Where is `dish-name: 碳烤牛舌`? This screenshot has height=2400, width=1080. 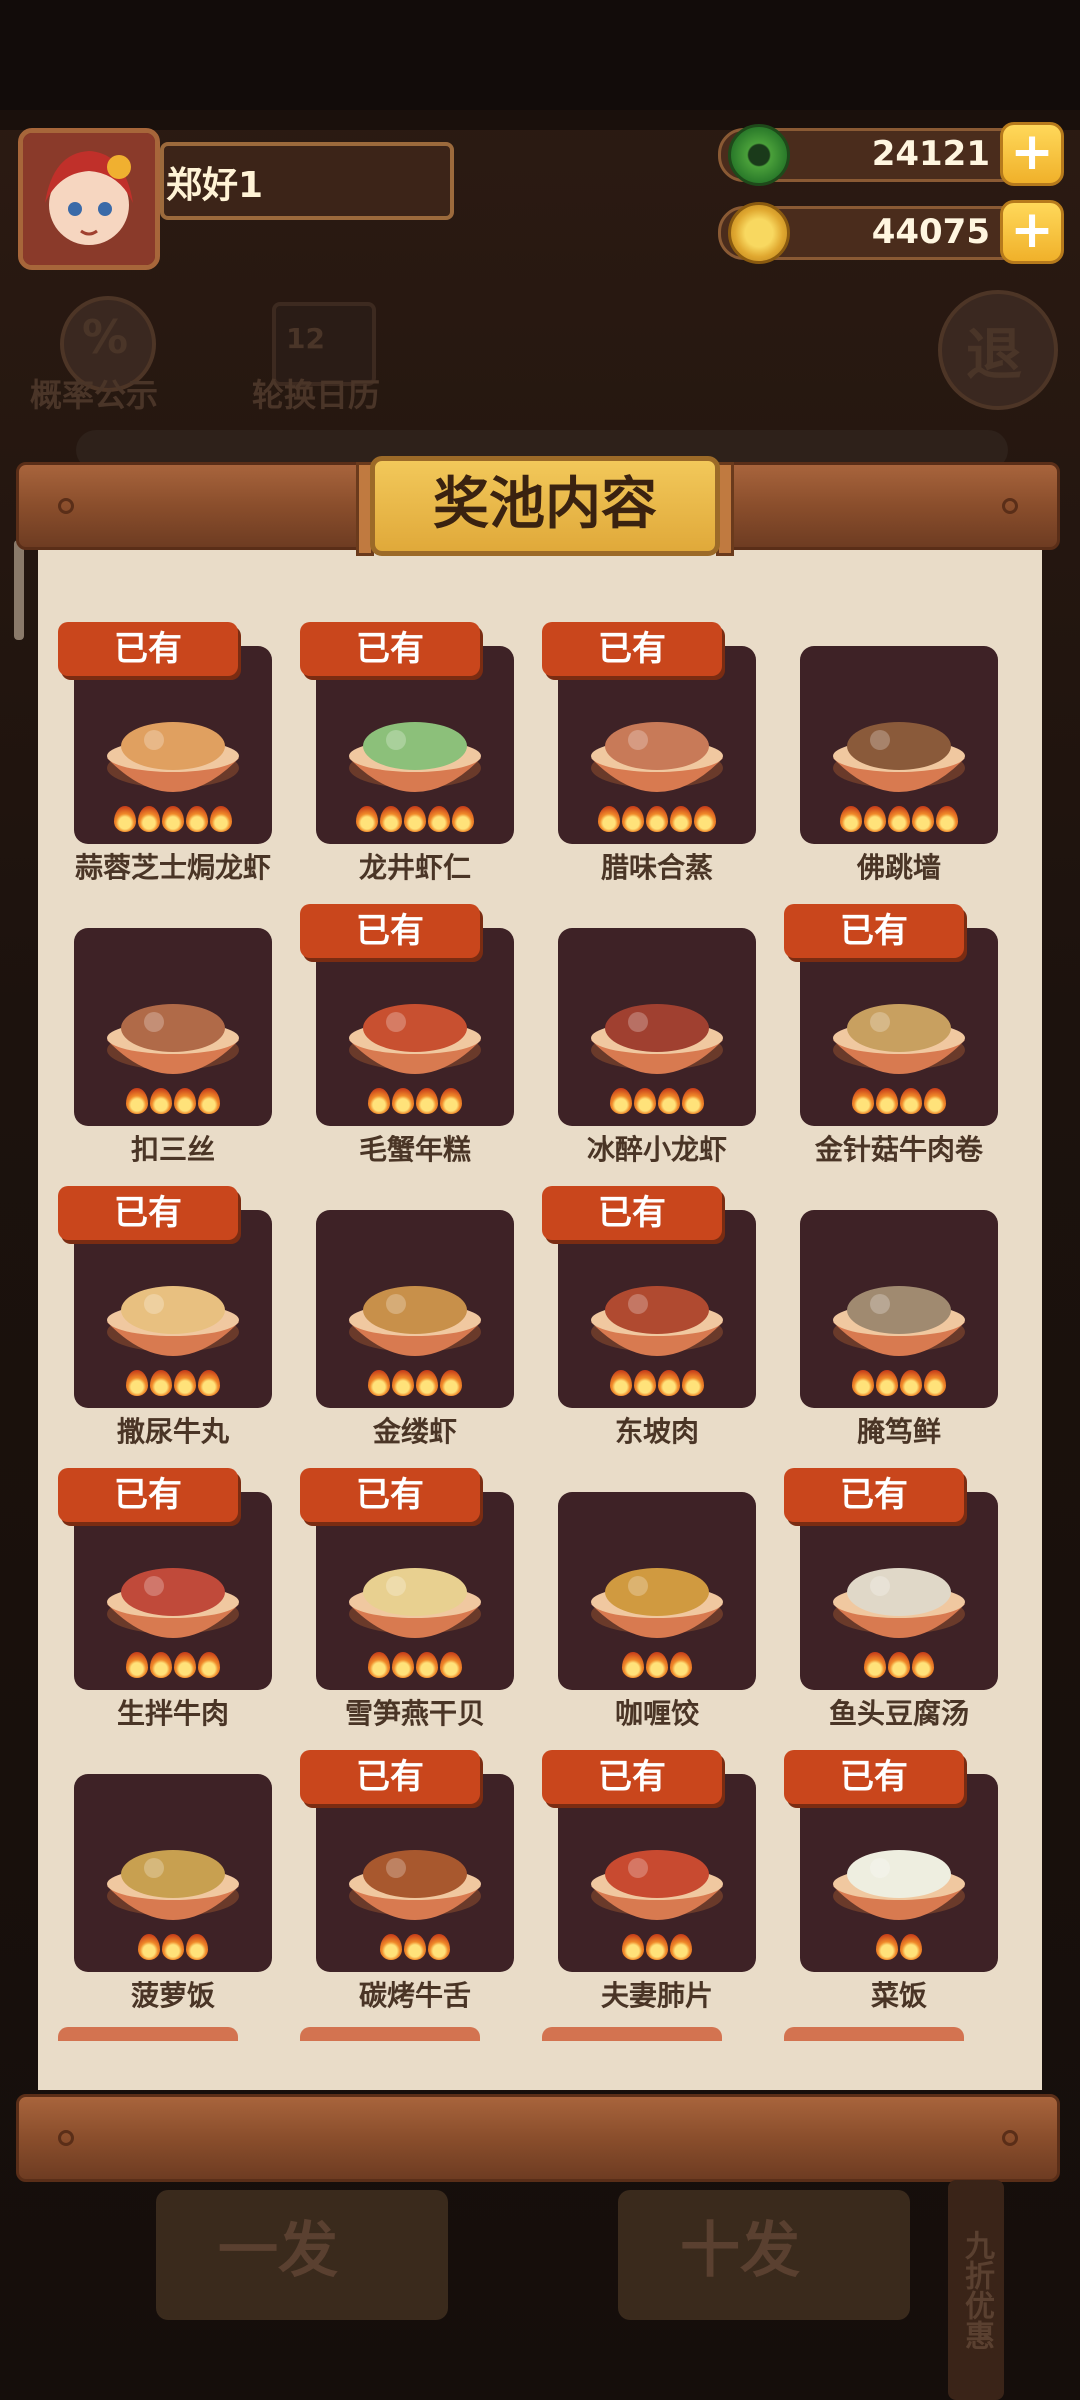
dish-name: 碳烤牛舌 is located at coordinates (414, 1995).